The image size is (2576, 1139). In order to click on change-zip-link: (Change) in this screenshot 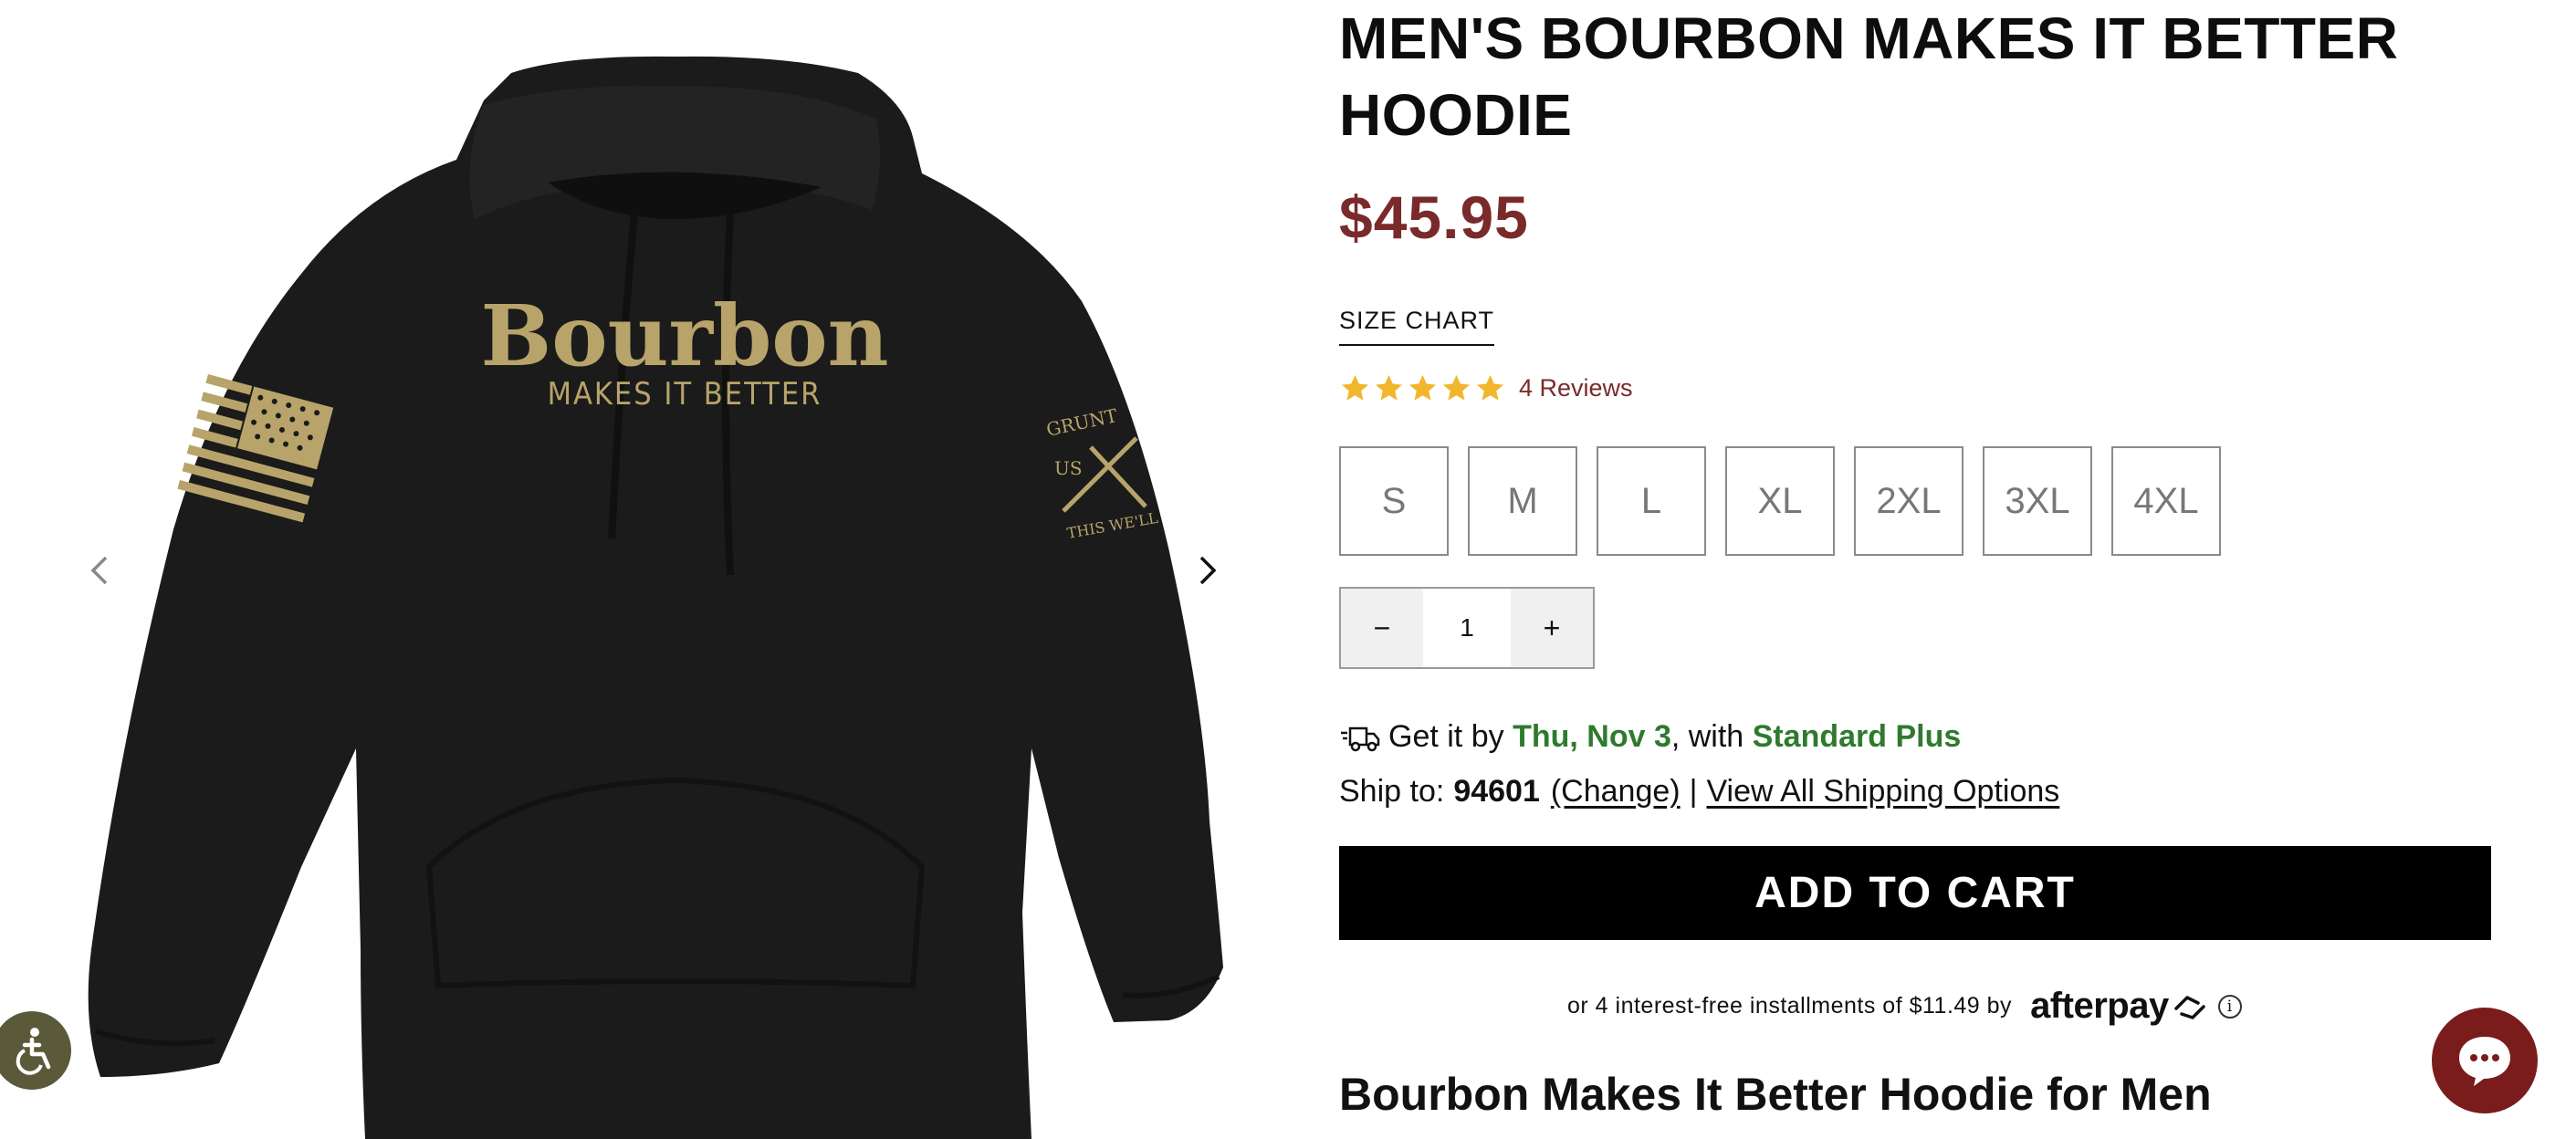, I will do `click(1616, 792)`.